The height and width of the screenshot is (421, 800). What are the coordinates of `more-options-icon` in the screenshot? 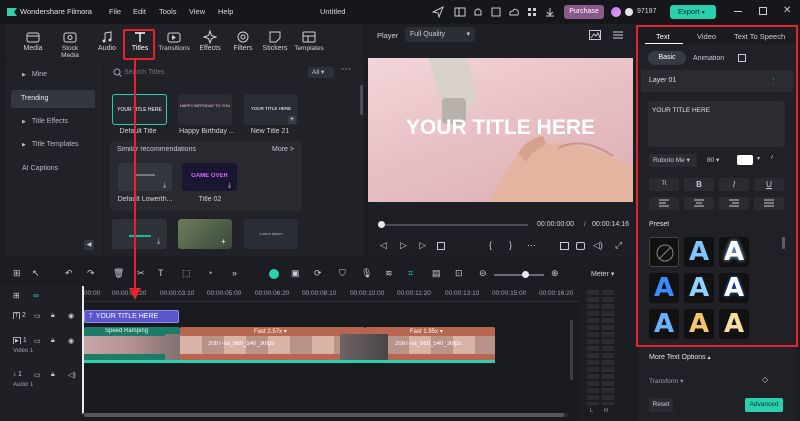 It's located at (618, 35).